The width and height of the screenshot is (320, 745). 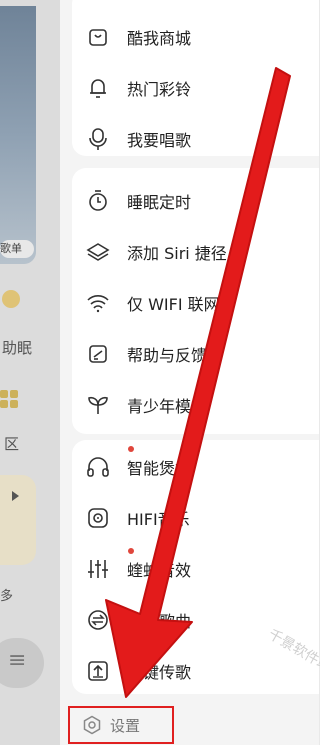 What do you see at coordinates (11, 299) in the screenshot?
I see `moon-icon` at bounding box center [11, 299].